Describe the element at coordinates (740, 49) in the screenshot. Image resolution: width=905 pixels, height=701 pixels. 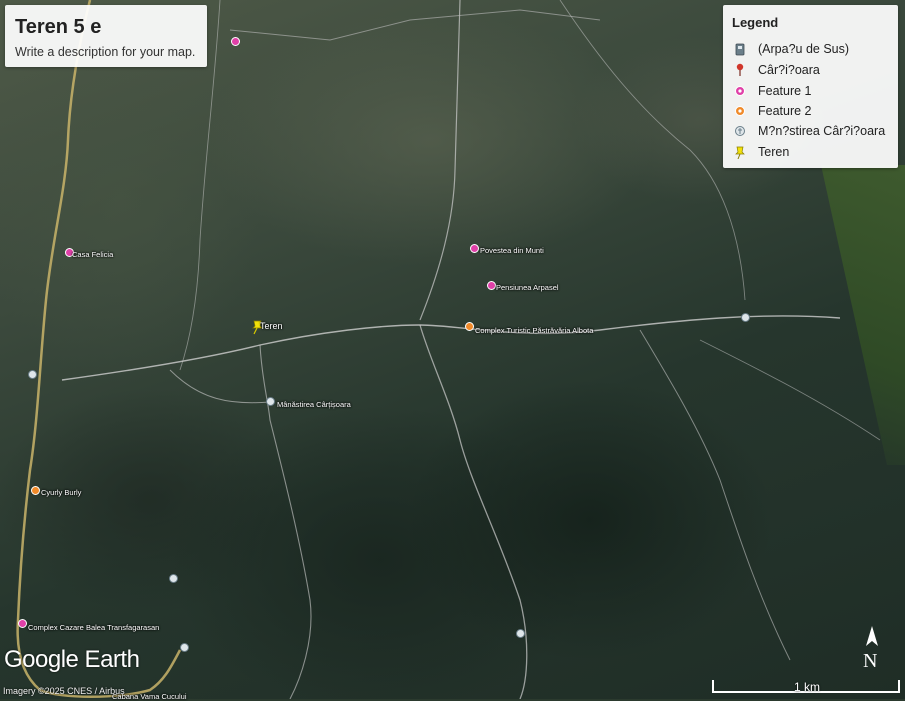
I see `building-icon` at that location.